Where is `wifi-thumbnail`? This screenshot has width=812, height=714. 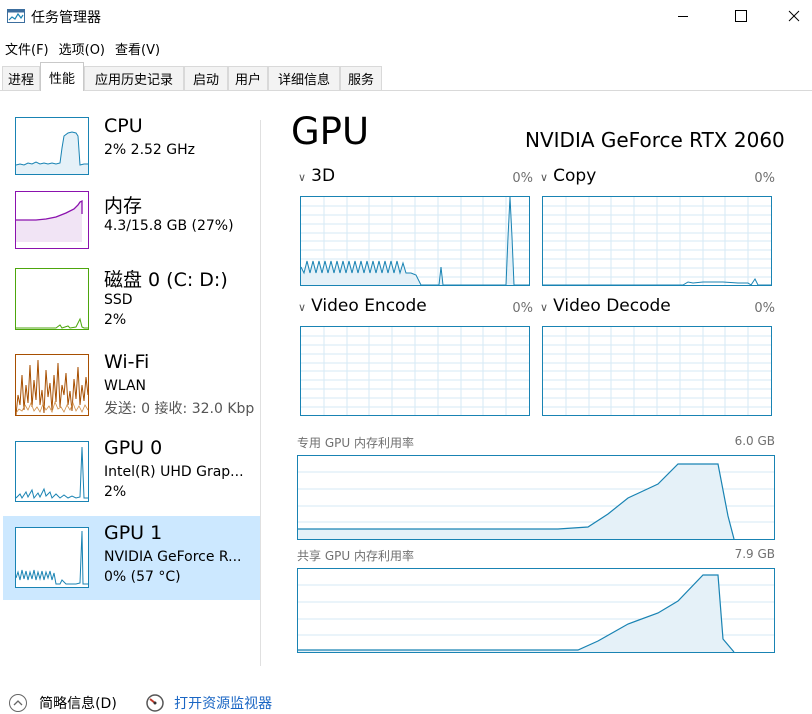 wifi-thumbnail is located at coordinates (52, 385).